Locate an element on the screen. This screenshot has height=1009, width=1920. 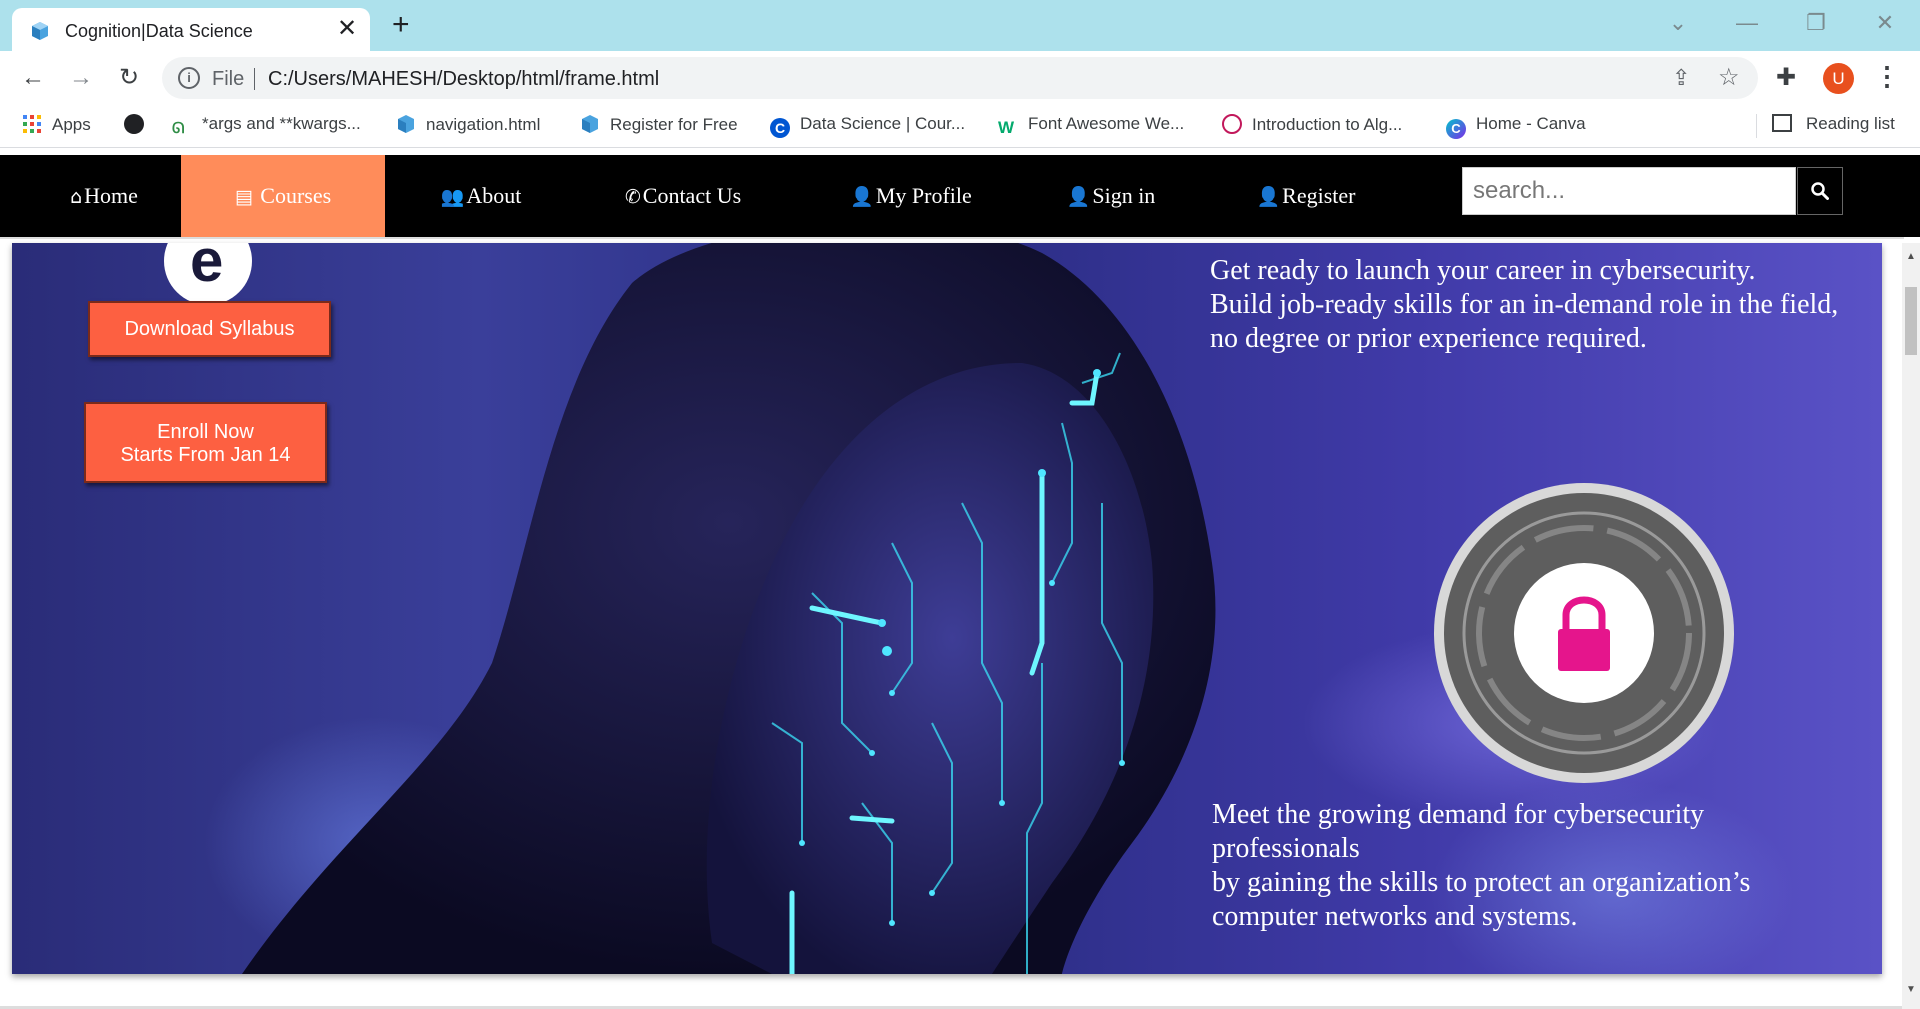
profile-avatar: U is located at coordinates (1838, 78).